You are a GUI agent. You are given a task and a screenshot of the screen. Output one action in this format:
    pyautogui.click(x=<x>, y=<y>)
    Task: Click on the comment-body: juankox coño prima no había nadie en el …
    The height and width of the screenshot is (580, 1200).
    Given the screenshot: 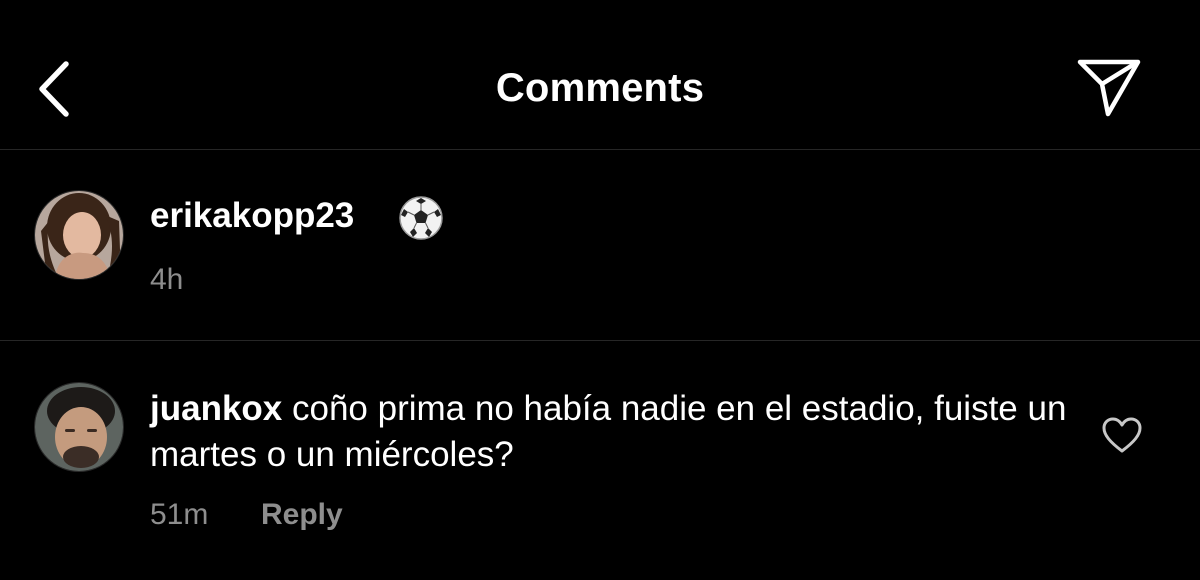 What is the action you would take?
    pyautogui.click(x=610, y=432)
    